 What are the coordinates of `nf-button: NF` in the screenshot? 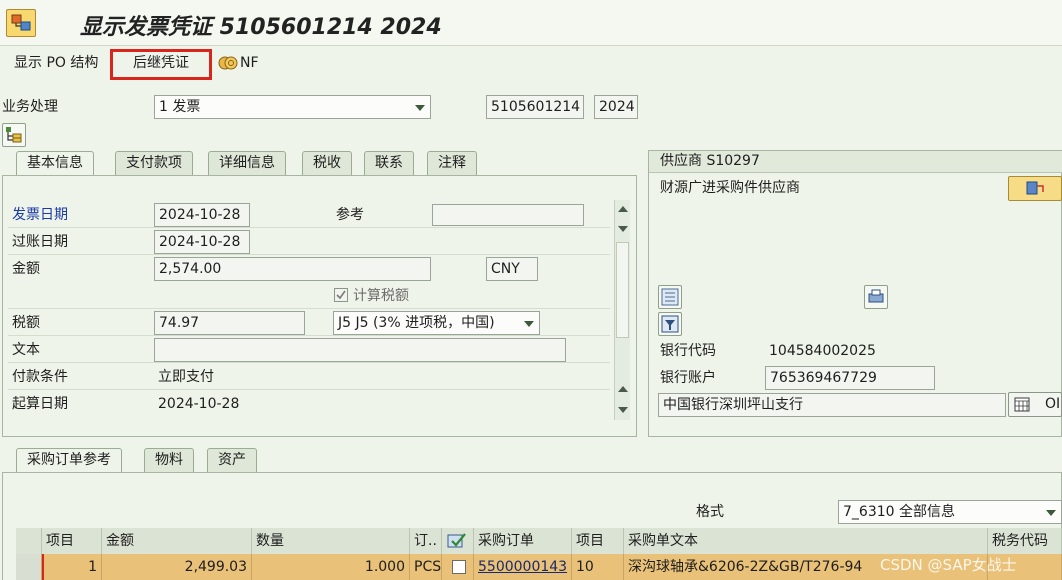 It's located at (249, 64).